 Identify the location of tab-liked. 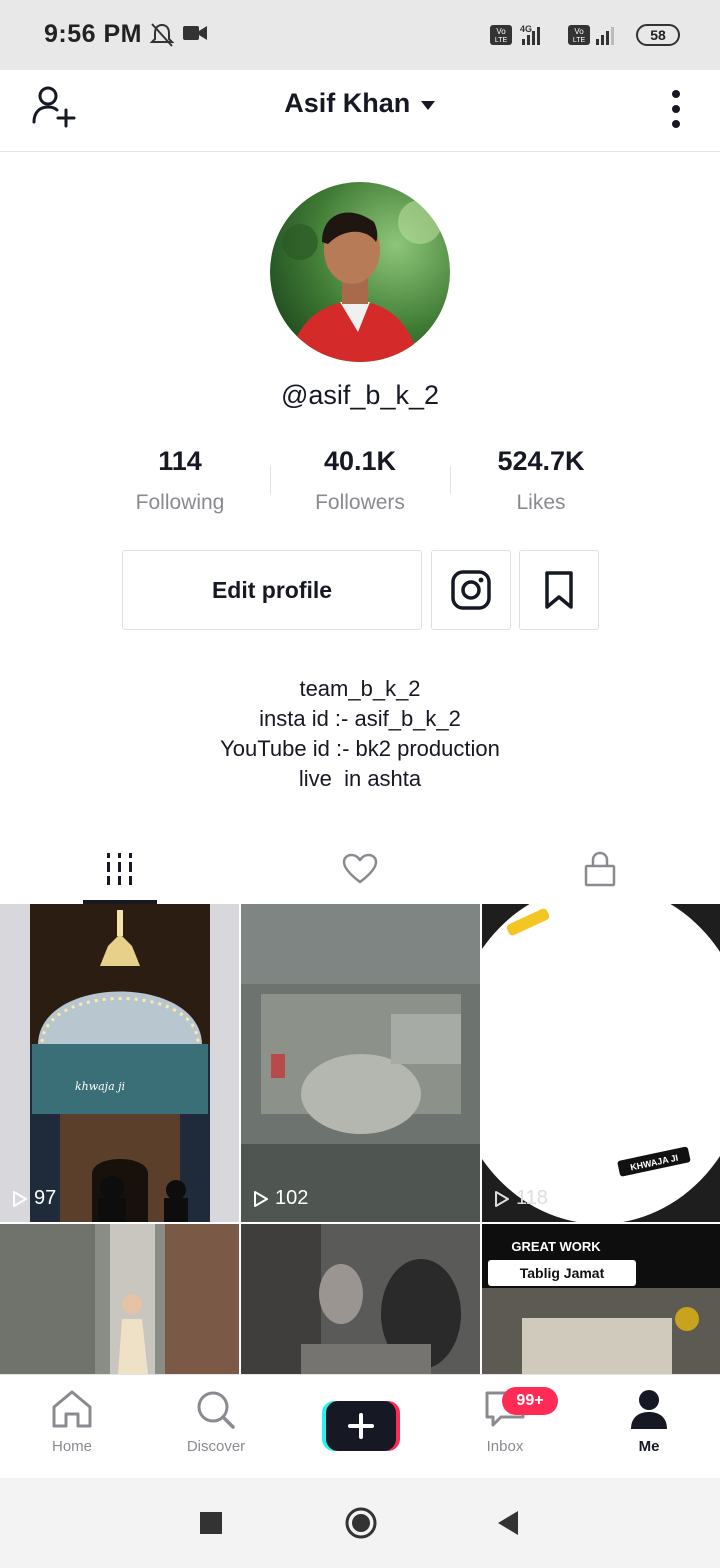
(360, 869).